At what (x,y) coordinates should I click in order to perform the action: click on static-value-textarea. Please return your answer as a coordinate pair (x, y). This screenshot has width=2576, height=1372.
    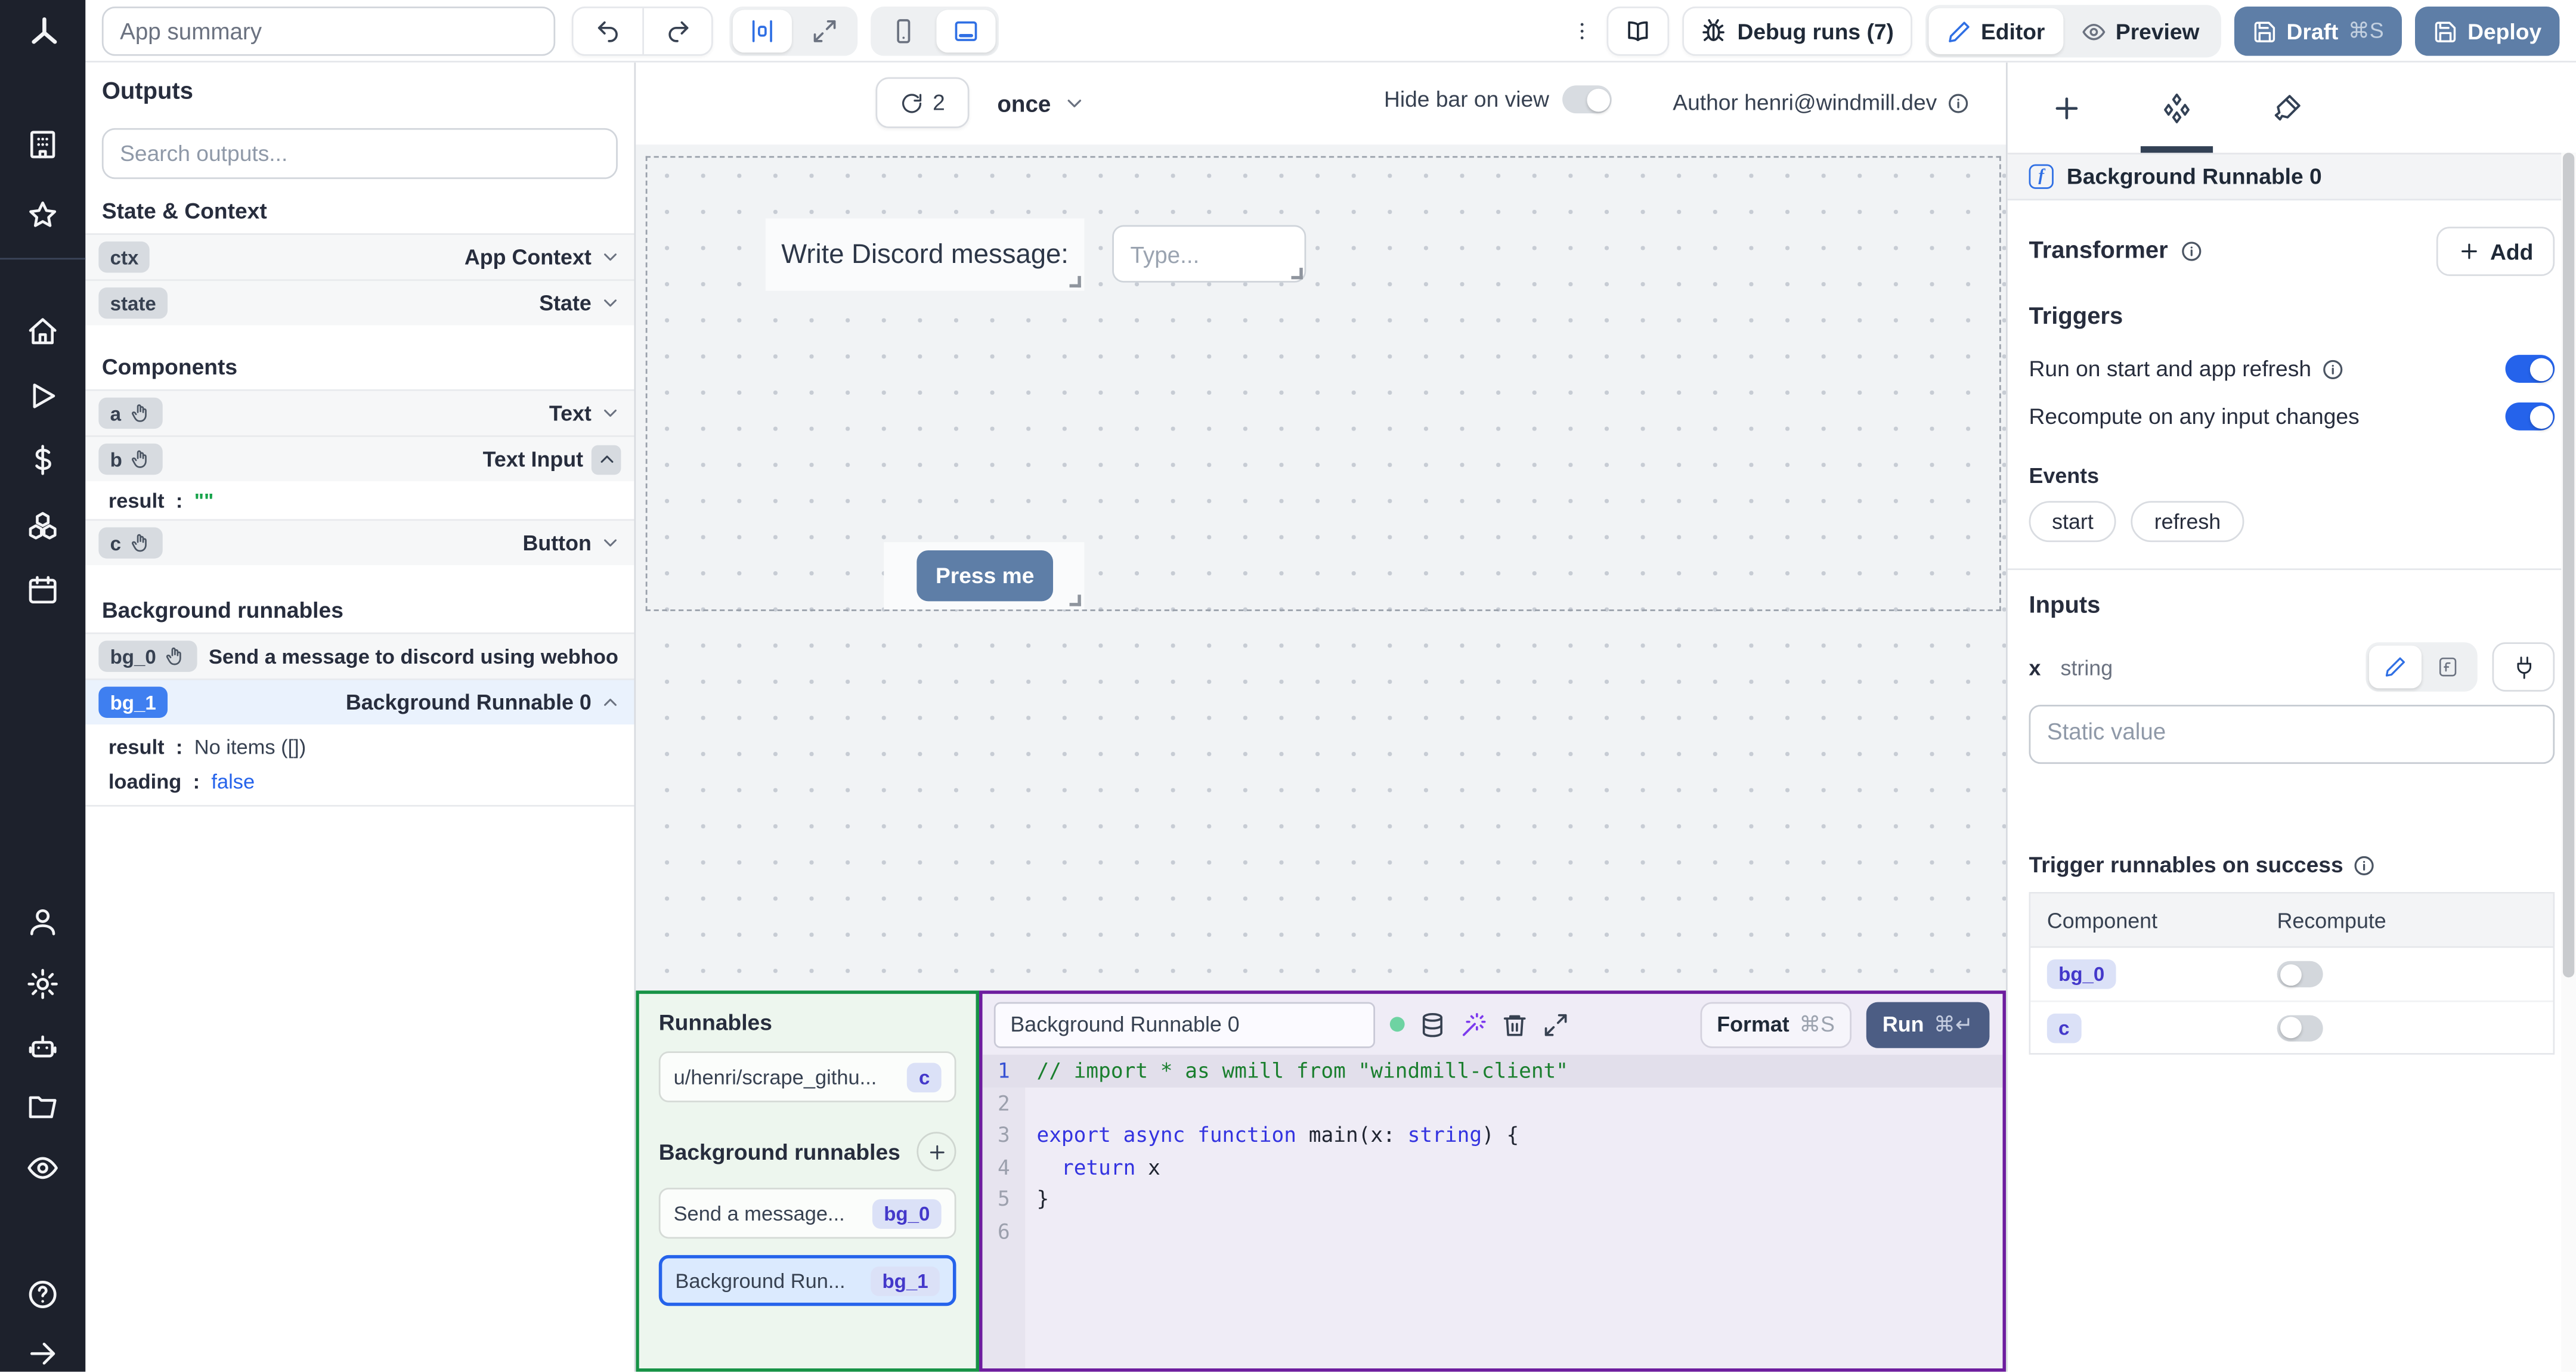
    Looking at the image, I should click on (2292, 734).